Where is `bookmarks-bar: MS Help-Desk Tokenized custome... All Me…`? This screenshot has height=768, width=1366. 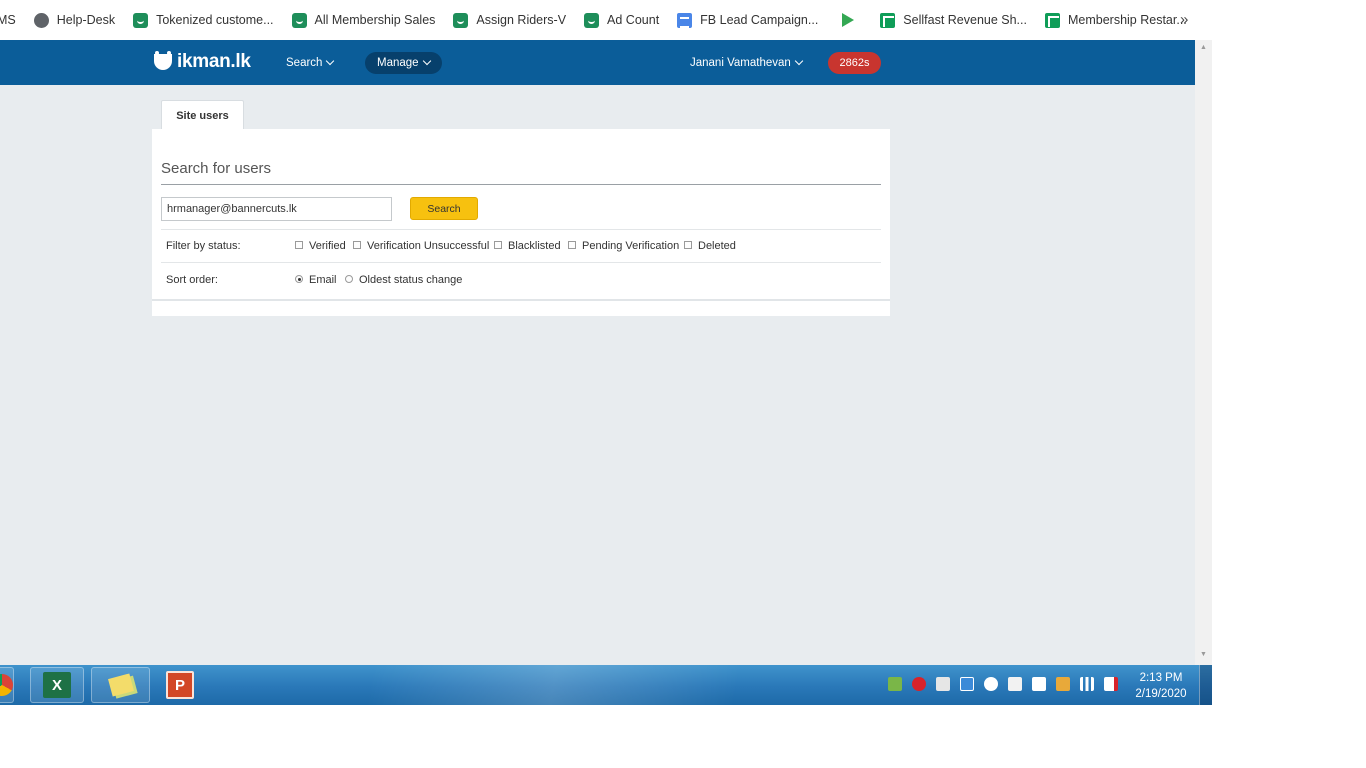 bookmarks-bar: MS Help-Desk Tokenized custome... All Me… is located at coordinates (606, 20).